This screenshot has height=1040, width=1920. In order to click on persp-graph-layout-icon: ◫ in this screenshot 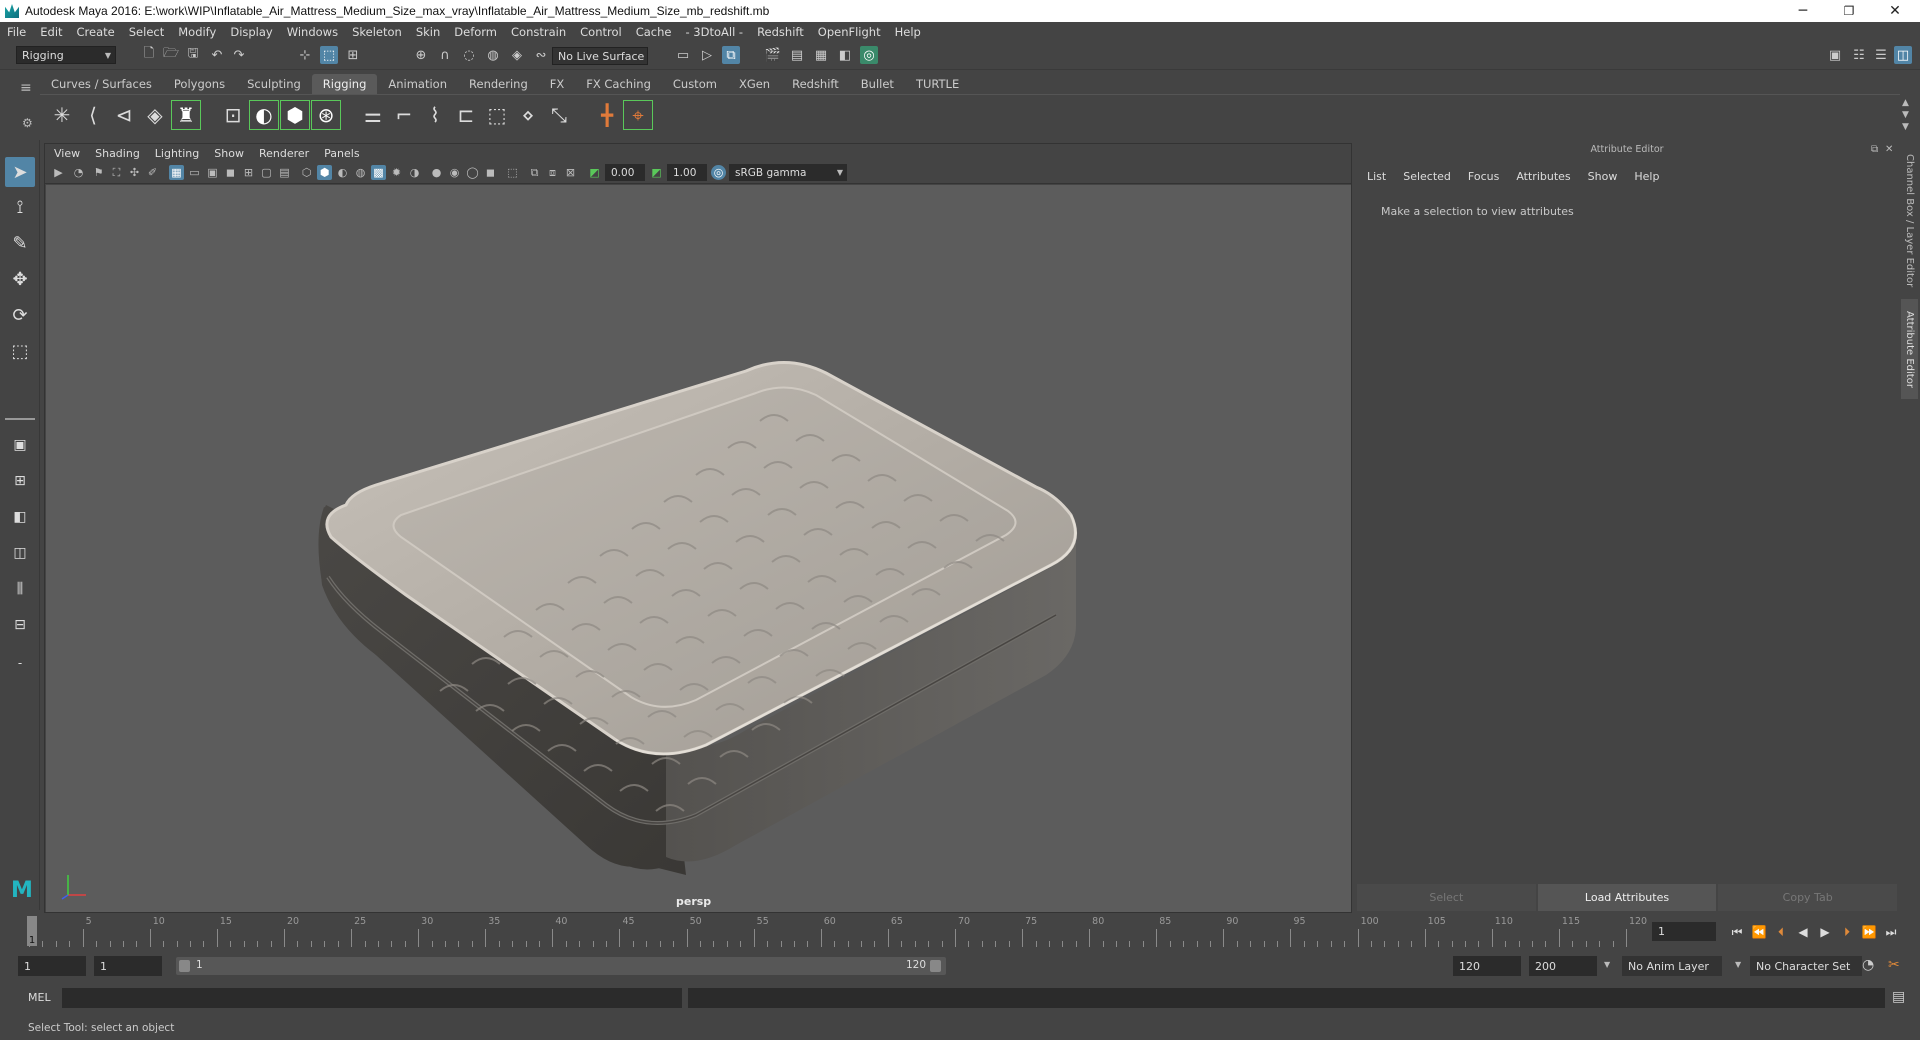, I will do `click(20, 553)`.